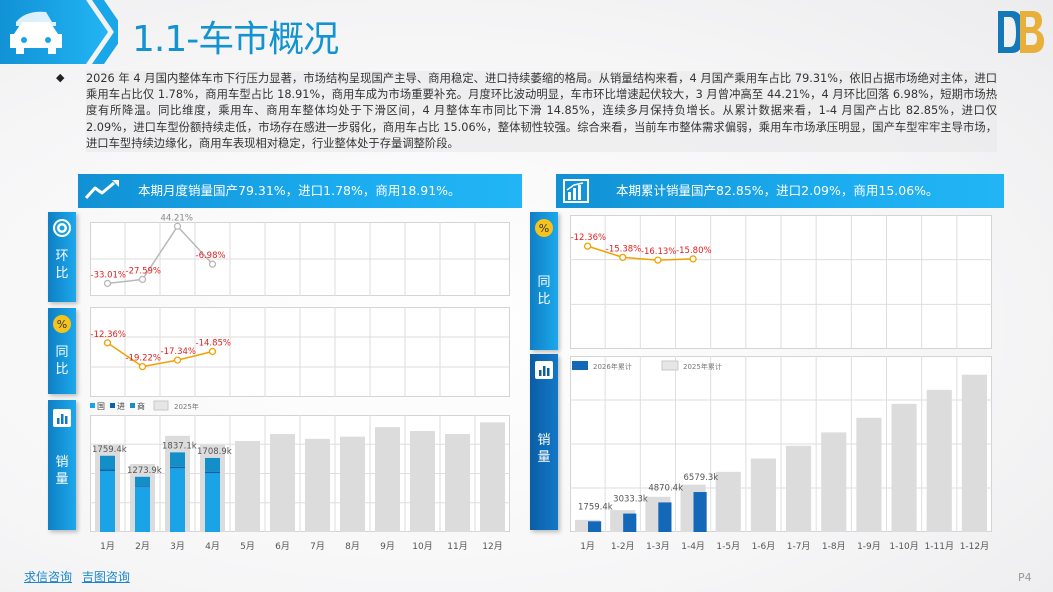 The height and width of the screenshot is (592, 1053). Describe the element at coordinates (457, 546) in the screenshot. I see `monthly-sales-x-tick: 11月` at that location.